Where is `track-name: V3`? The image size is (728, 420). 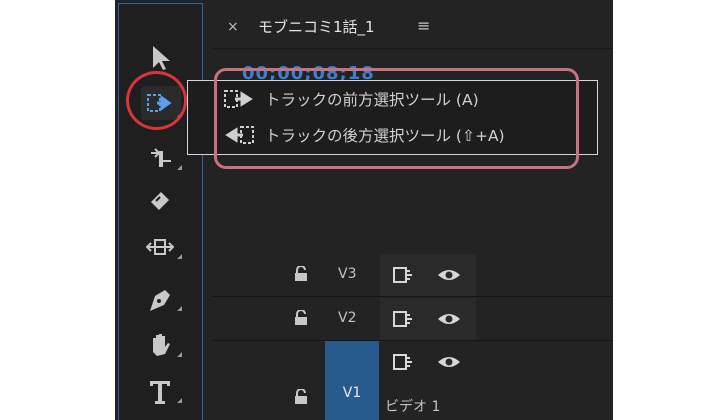
track-name: V3 is located at coordinates (347, 274).